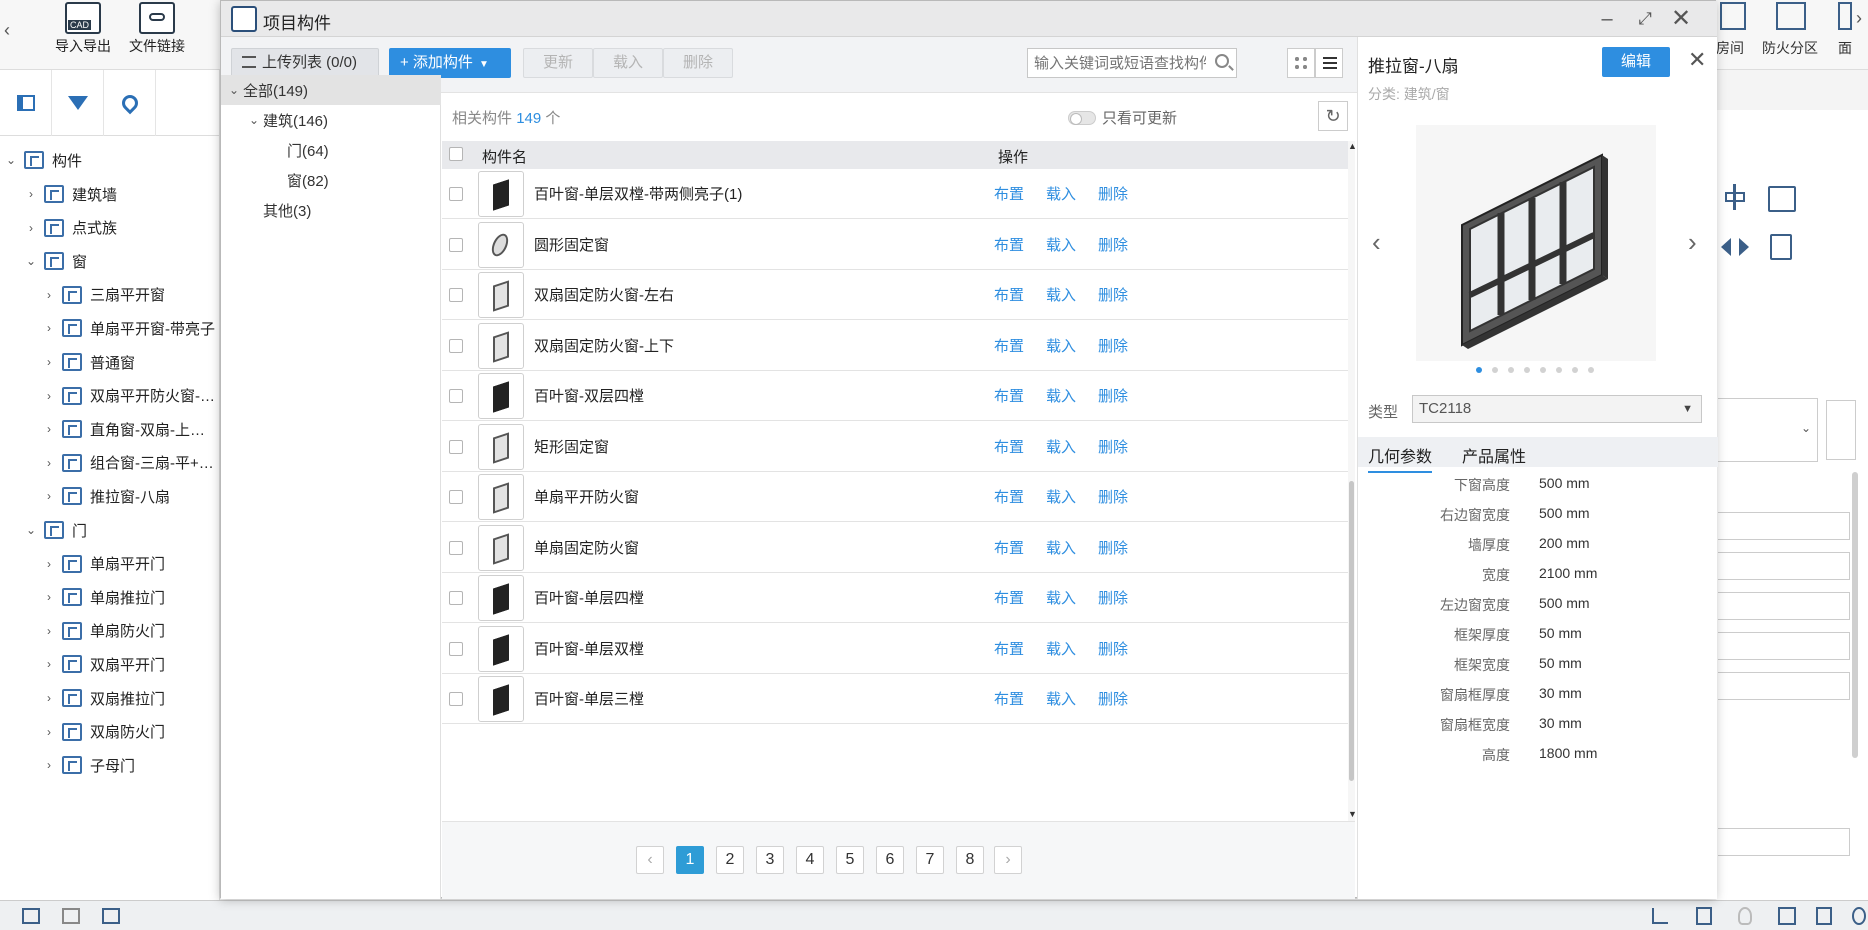  What do you see at coordinates (1222, 61) in the screenshot?
I see `search-icon` at bounding box center [1222, 61].